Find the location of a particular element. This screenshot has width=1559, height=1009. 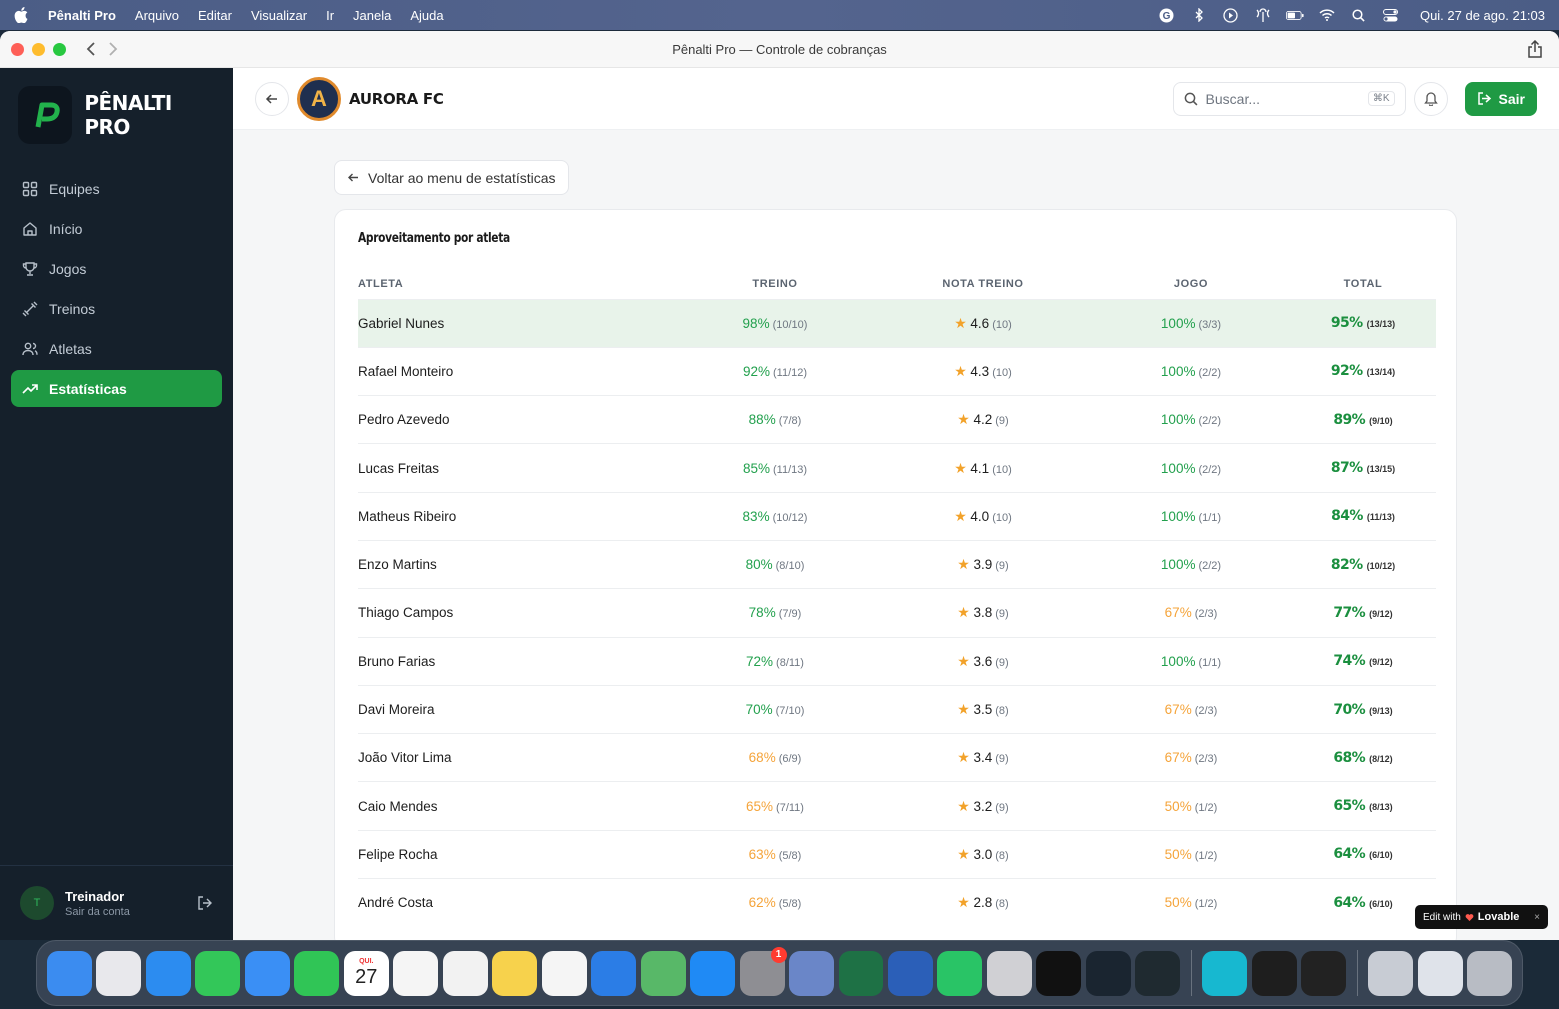

excel-icon is located at coordinates (861, 973).